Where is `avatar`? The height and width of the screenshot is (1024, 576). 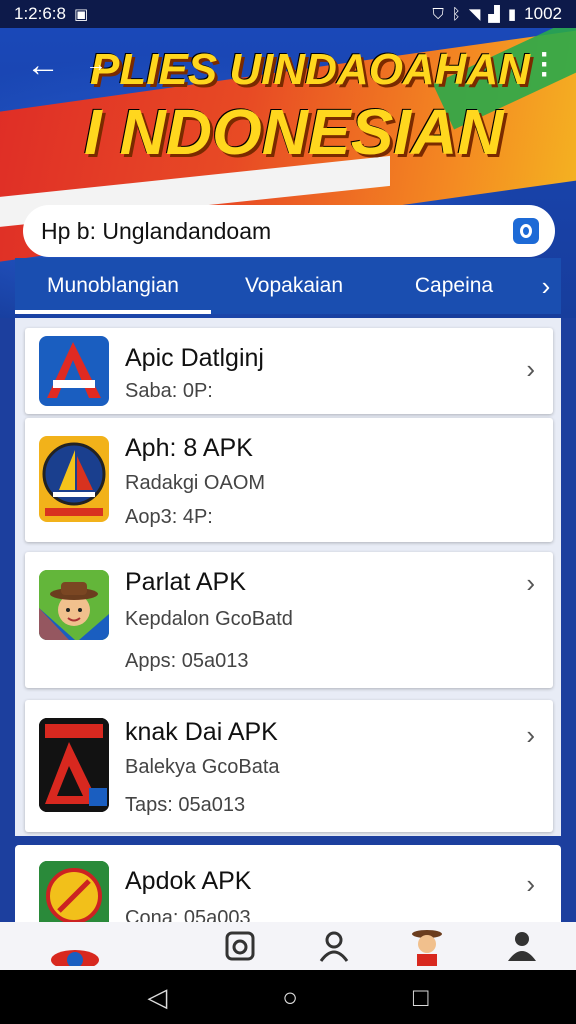 avatar is located at coordinates (427, 947).